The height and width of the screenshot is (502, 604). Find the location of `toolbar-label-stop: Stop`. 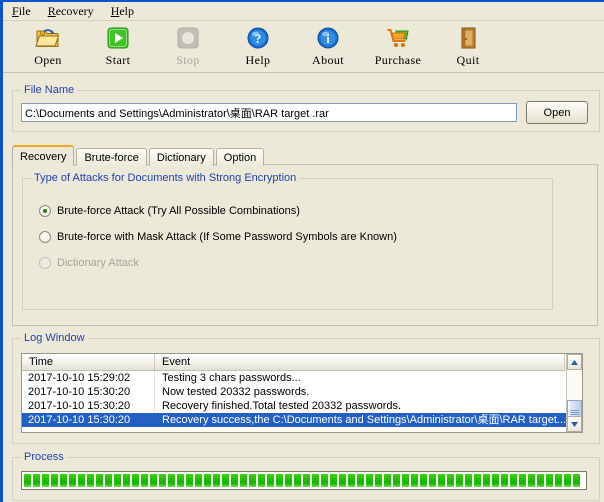

toolbar-label-stop: Stop is located at coordinates (188, 60).